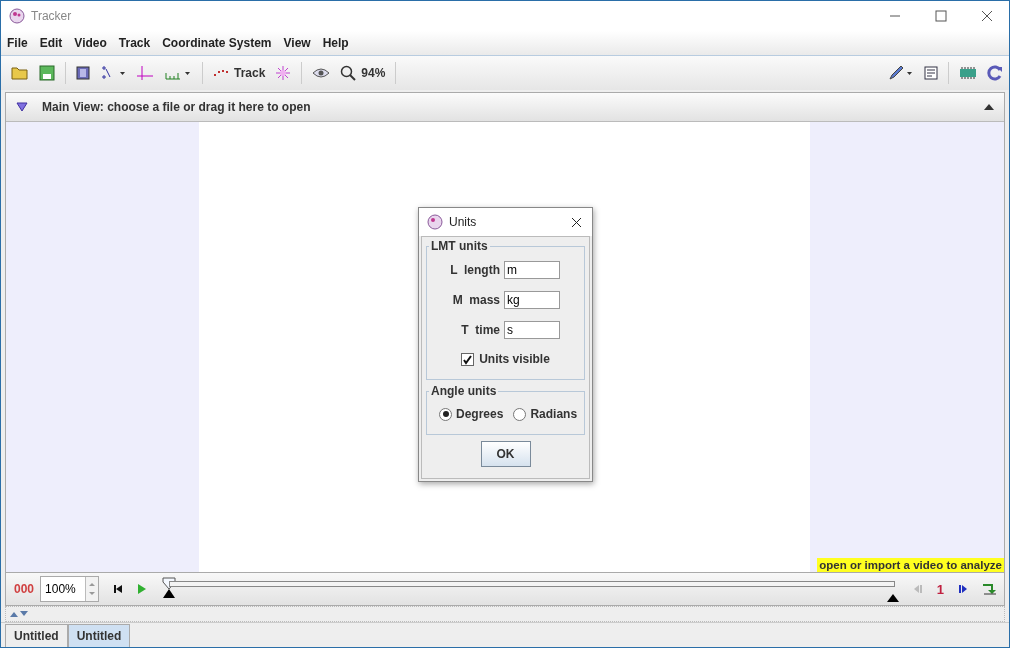 The image size is (1010, 648). Describe the element at coordinates (480, 414) in the screenshot. I see `radio-label: Degrees` at that location.